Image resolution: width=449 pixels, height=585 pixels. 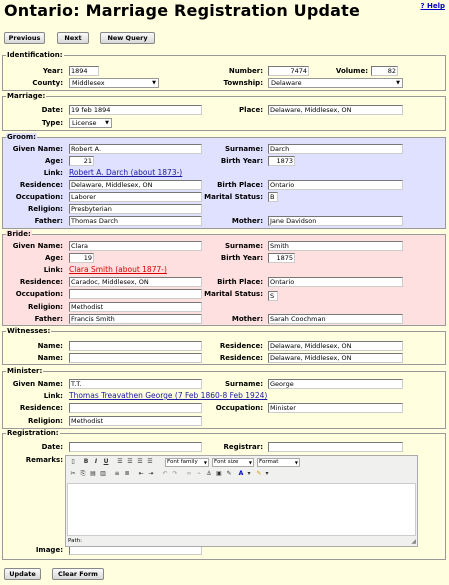 I want to click on minister-residence-label: Residence:, so click(x=41, y=408).